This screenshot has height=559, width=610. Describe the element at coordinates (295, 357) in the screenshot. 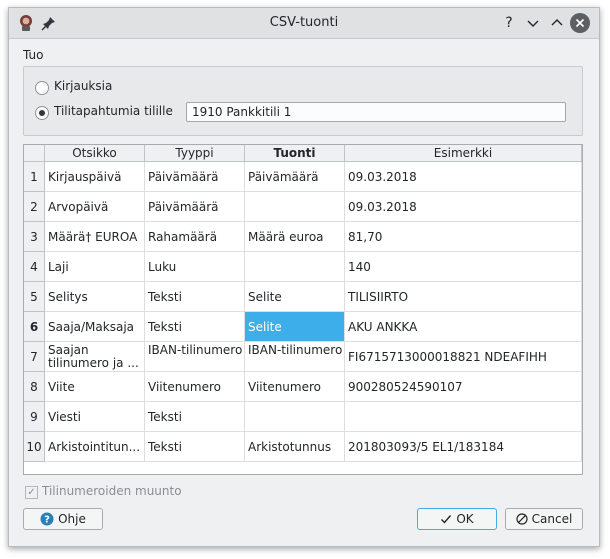

I see `cell-tuonti: IBAN-tilinumero` at that location.